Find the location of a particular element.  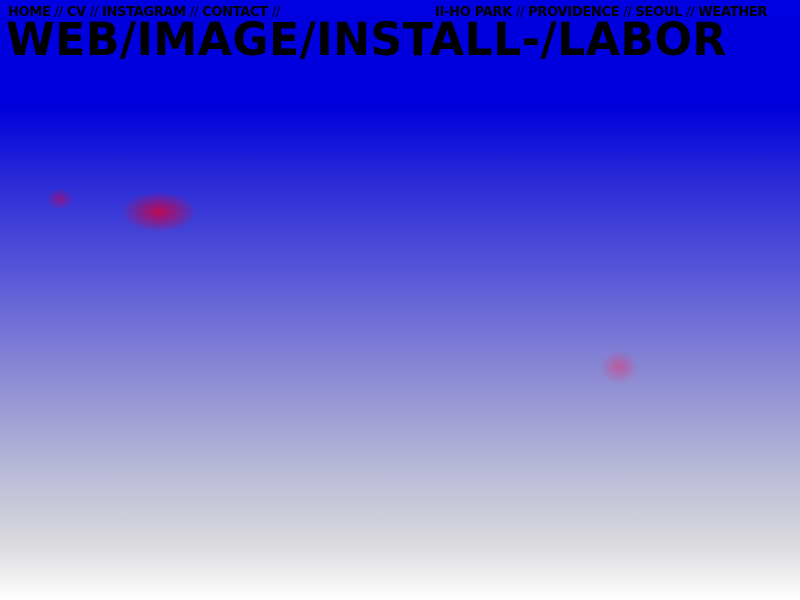

page-title: WEB/IMAGE/INSTALL-/LABOR is located at coordinates (366, 39).